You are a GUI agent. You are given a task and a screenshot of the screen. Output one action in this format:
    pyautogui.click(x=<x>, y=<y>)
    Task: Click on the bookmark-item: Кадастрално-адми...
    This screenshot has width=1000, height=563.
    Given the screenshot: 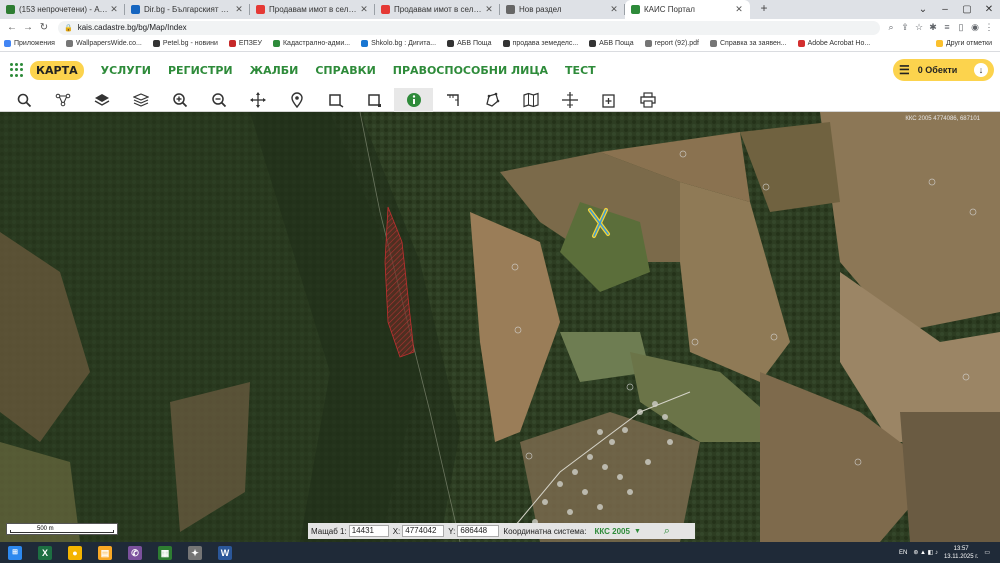 What is the action you would take?
    pyautogui.click(x=311, y=43)
    